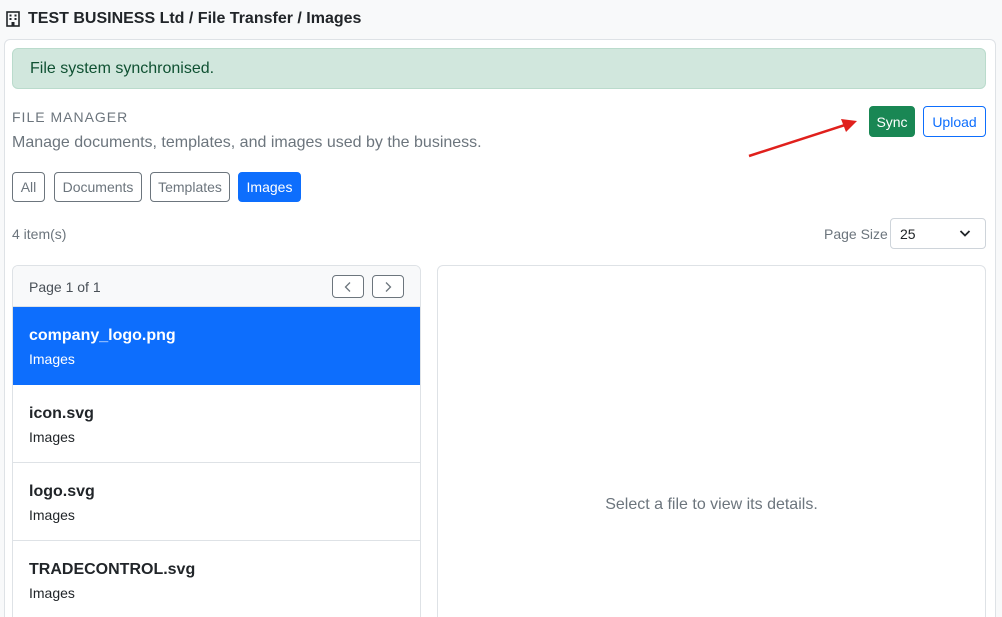 The height and width of the screenshot is (617, 1002). I want to click on items-count: 4 item(s), so click(39, 234).